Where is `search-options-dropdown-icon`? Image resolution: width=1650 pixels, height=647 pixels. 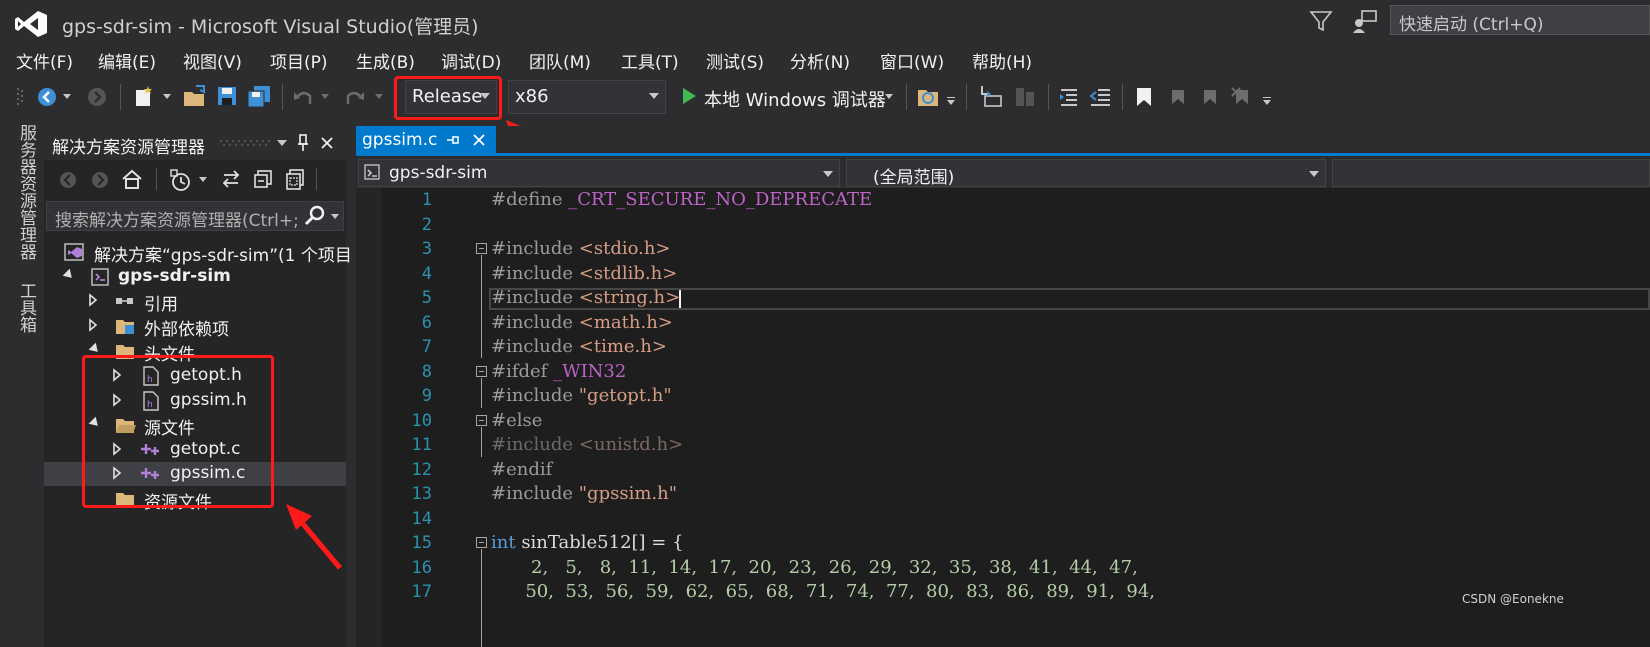
search-options-dropdown-icon is located at coordinates (335, 216).